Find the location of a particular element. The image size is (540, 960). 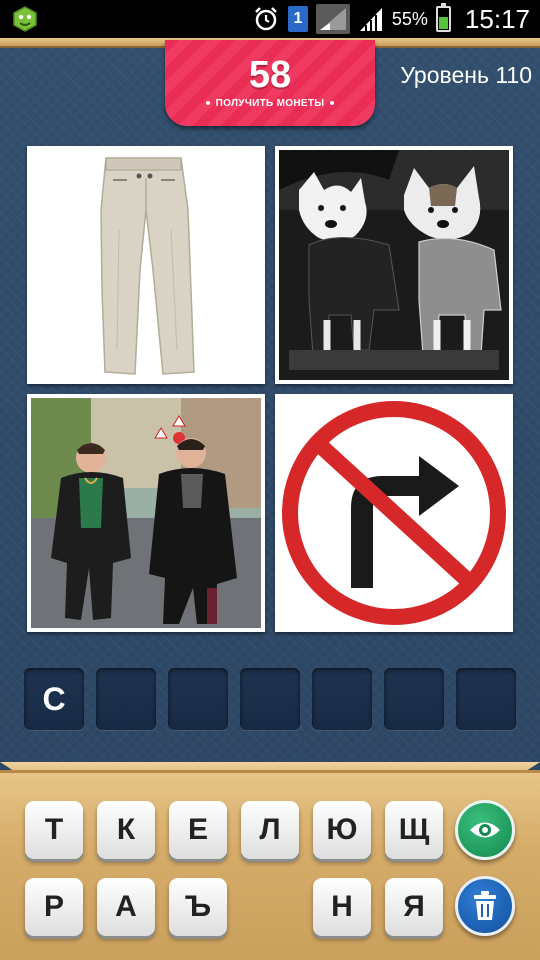

letter-key: Е is located at coordinates (198, 830).